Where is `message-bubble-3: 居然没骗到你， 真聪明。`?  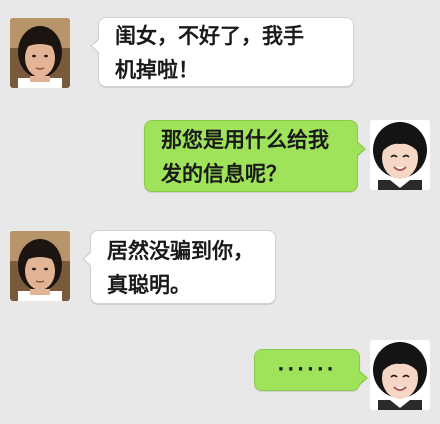
message-bubble-3: 居然没骗到你， 真聪明。 is located at coordinates (179, 267).